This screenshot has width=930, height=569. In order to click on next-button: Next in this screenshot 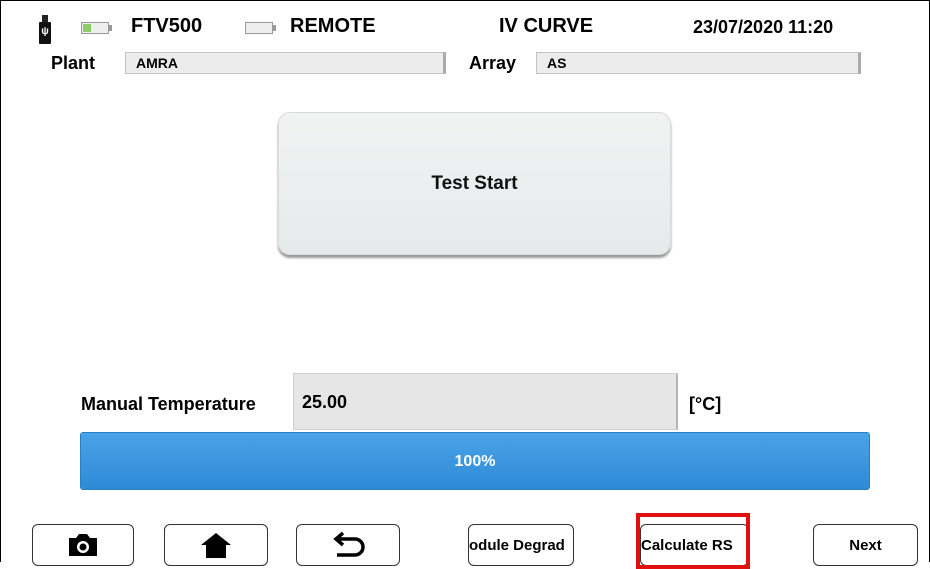, I will do `click(865, 545)`.